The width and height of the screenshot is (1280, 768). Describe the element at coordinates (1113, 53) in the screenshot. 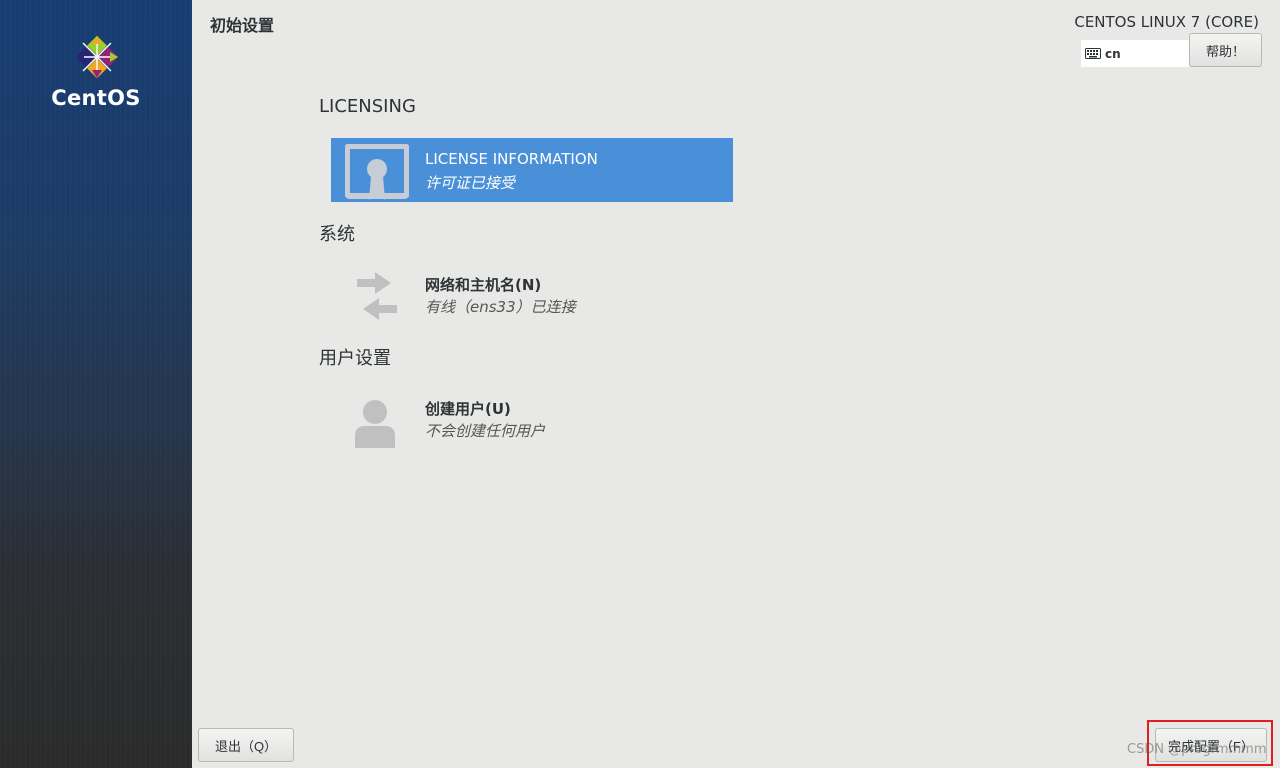

I see `keyboard-layout-label: cn` at that location.